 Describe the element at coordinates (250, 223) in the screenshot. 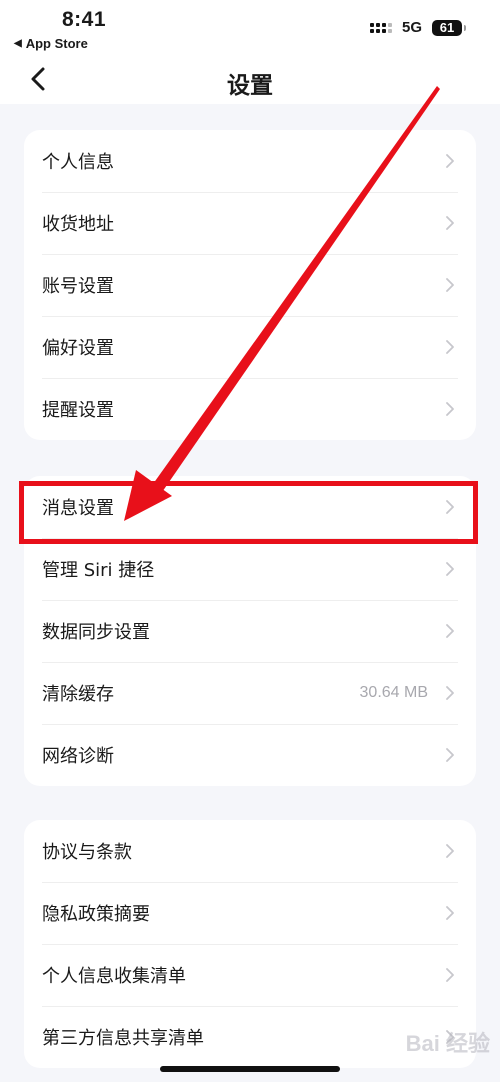

I see `settings-row-shipping-address: 收货地址` at that location.